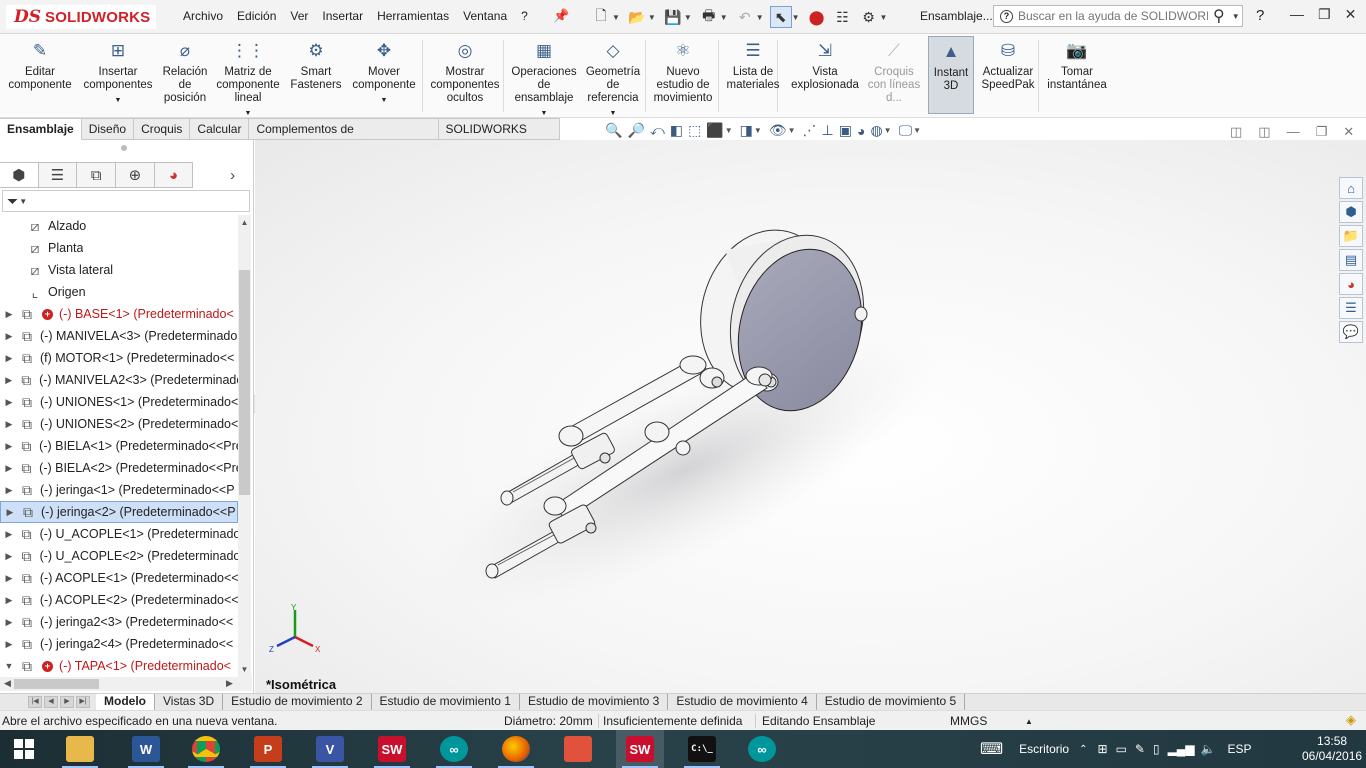 This screenshot has height=768, width=1366. I want to click on tree-item: ▶ ⧉ (-) BIELA<1> (Predeterminado<<Pre, so click(119, 446).